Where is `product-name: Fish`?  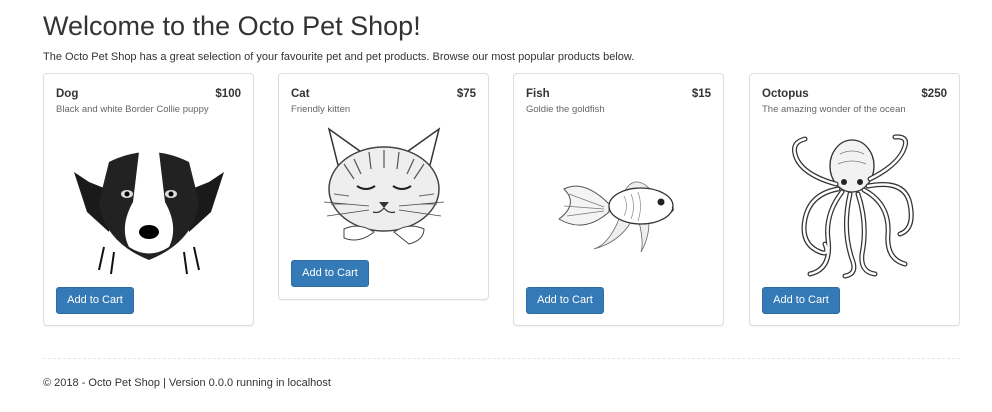 product-name: Fish is located at coordinates (538, 94).